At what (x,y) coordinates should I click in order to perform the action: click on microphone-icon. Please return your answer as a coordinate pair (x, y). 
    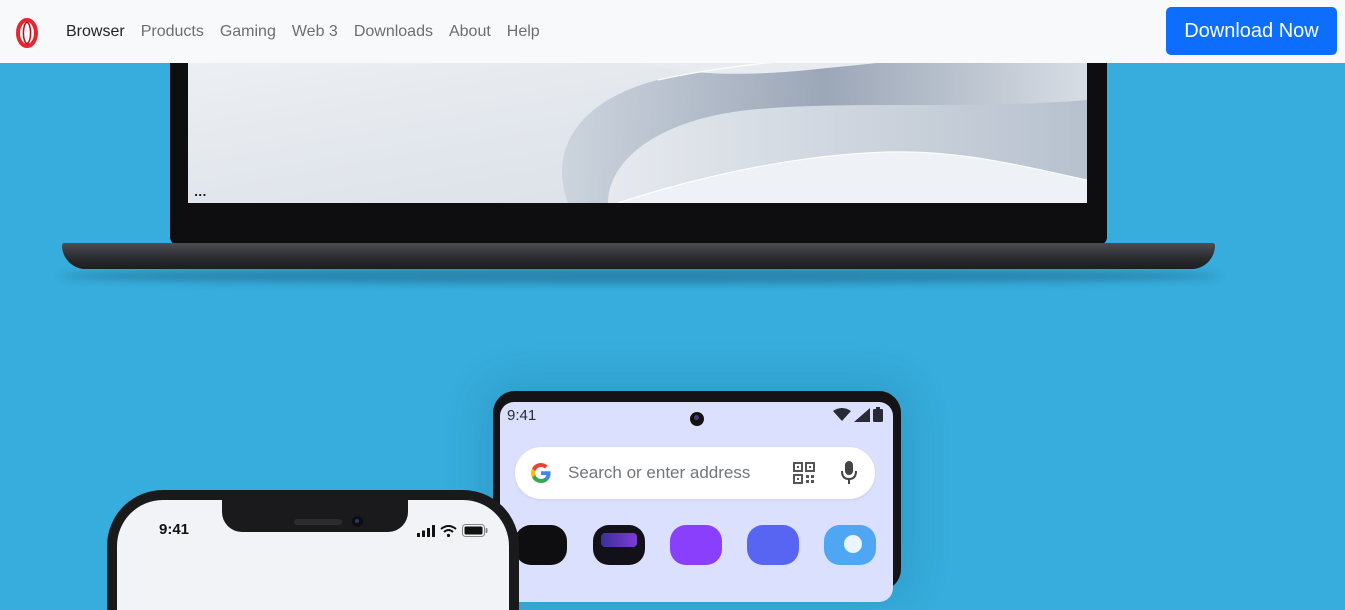
    Looking at the image, I should click on (849, 473).